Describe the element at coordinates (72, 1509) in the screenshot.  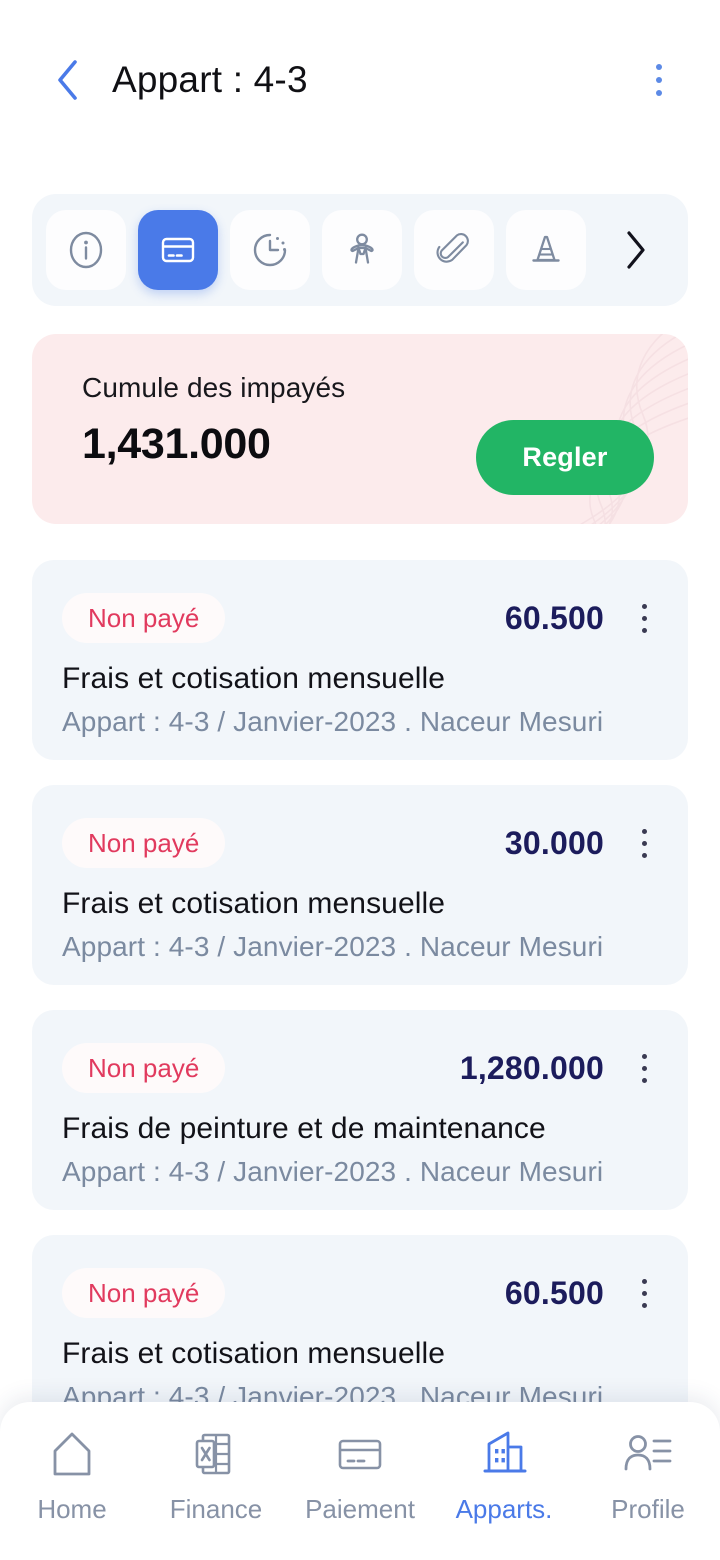
I see `nav-label: Home` at that location.